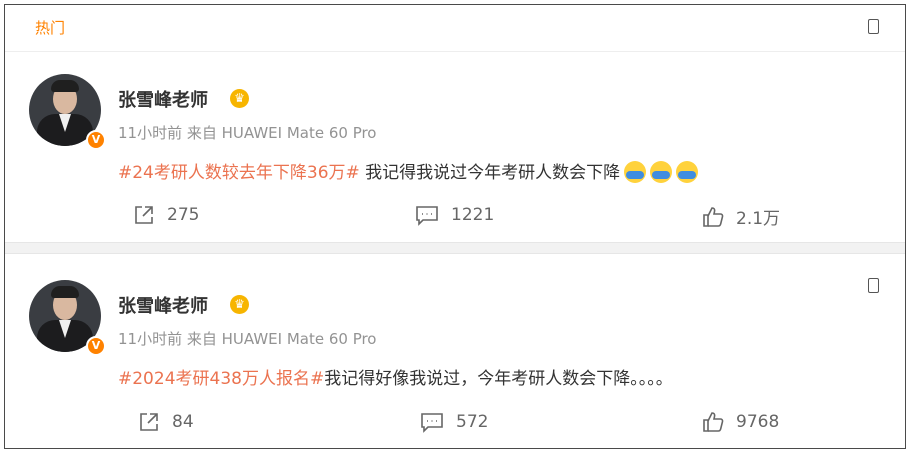 The width and height of the screenshot is (912, 455). I want to click on like-button: 2.1万, so click(741, 216).